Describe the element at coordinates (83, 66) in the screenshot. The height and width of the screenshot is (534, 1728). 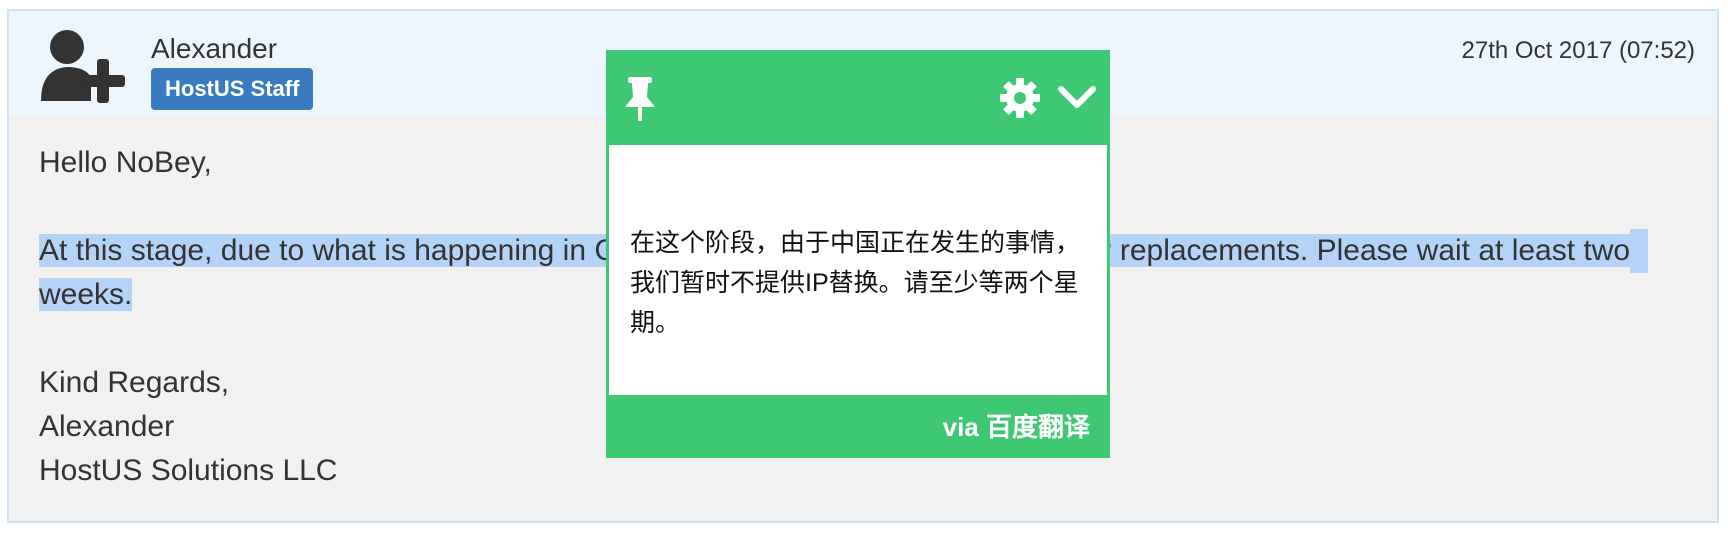
I see `add-user-icon` at that location.